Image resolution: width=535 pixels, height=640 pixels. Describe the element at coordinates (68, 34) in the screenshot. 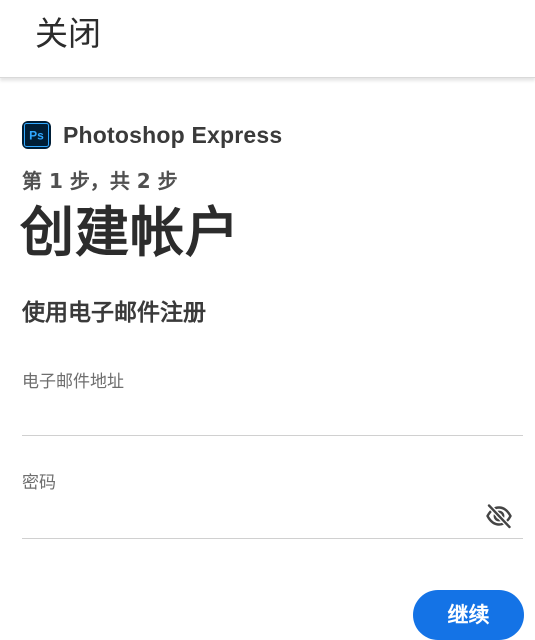

I see `close-button: 关闭` at that location.